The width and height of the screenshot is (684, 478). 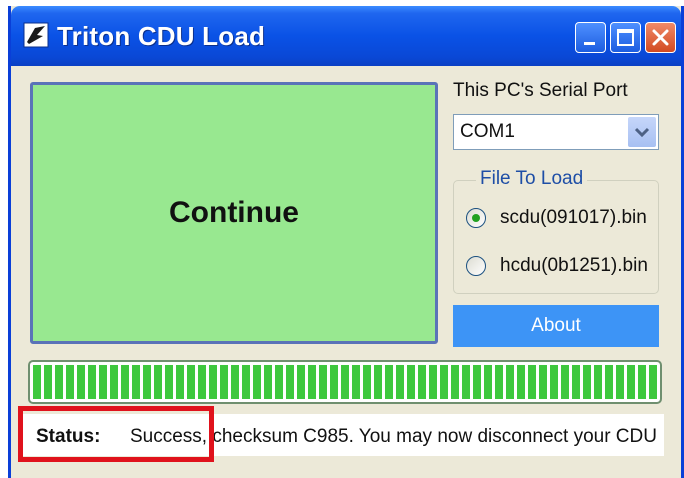 I want to click on serial-port-label: This PC's Serial Port, so click(x=540, y=90).